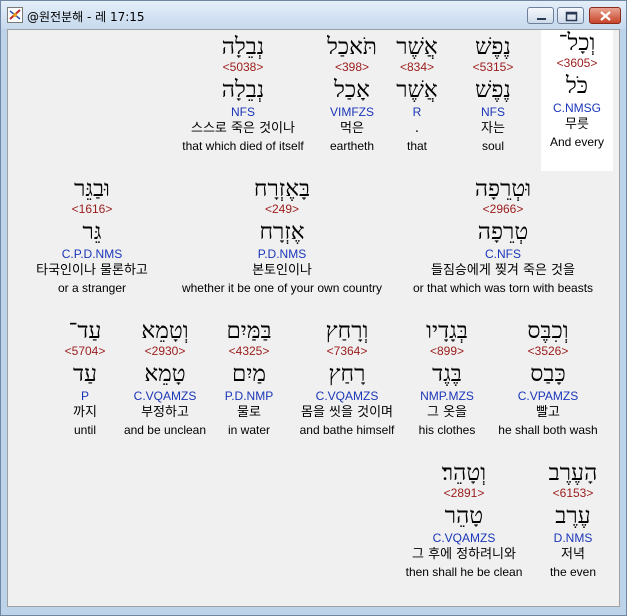 Image resolution: width=627 pixels, height=616 pixels. Describe the element at coordinates (85, 351) in the screenshot. I see `strong-number: <5704>` at that location.